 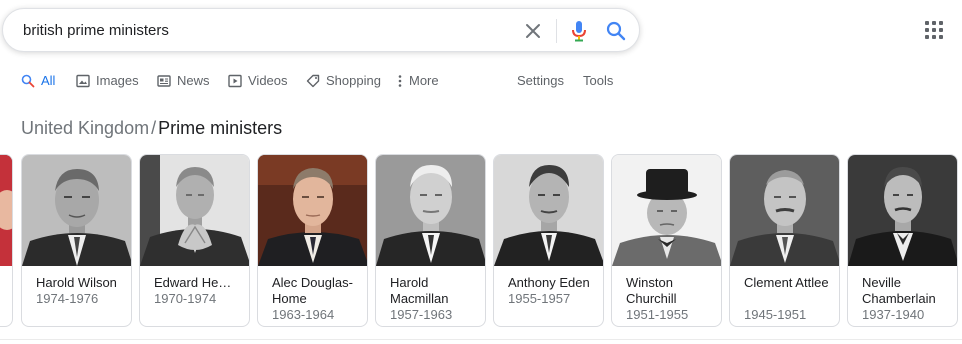 What do you see at coordinates (117, 80) in the screenshot?
I see `tab-label: Images` at bounding box center [117, 80].